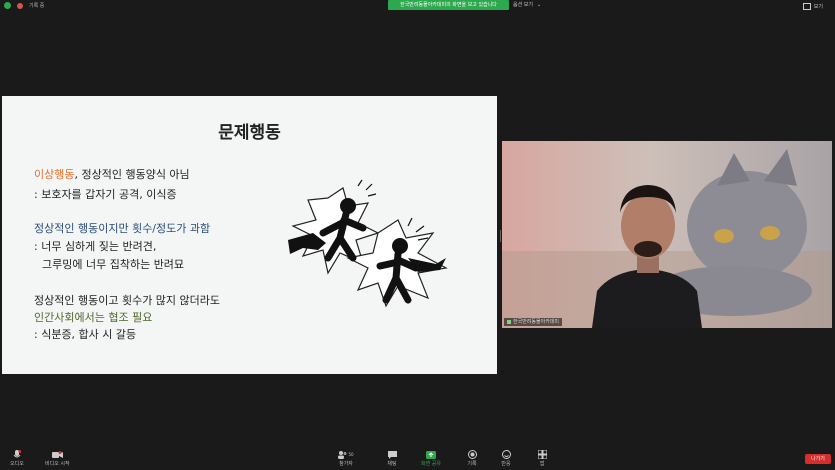 This screenshot has height=470, width=835. I want to click on apps-button: 앱, so click(542, 458).